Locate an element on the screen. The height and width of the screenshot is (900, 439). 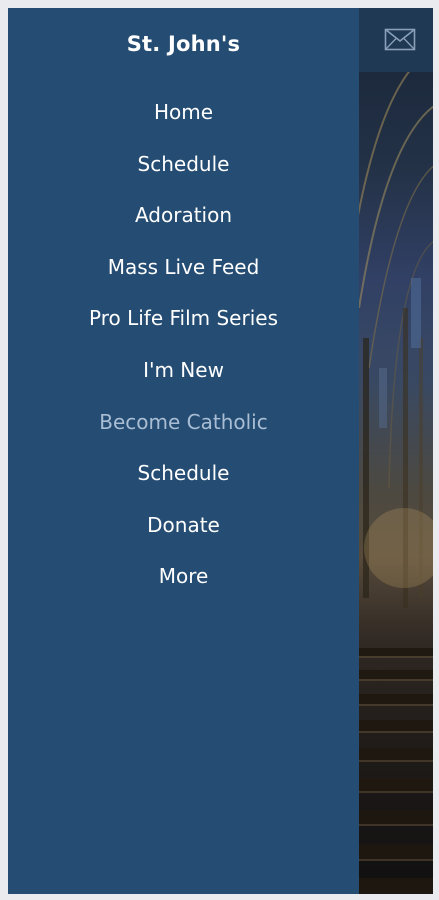
nav-item-schedule-2: Schedule is located at coordinates (183, 474).